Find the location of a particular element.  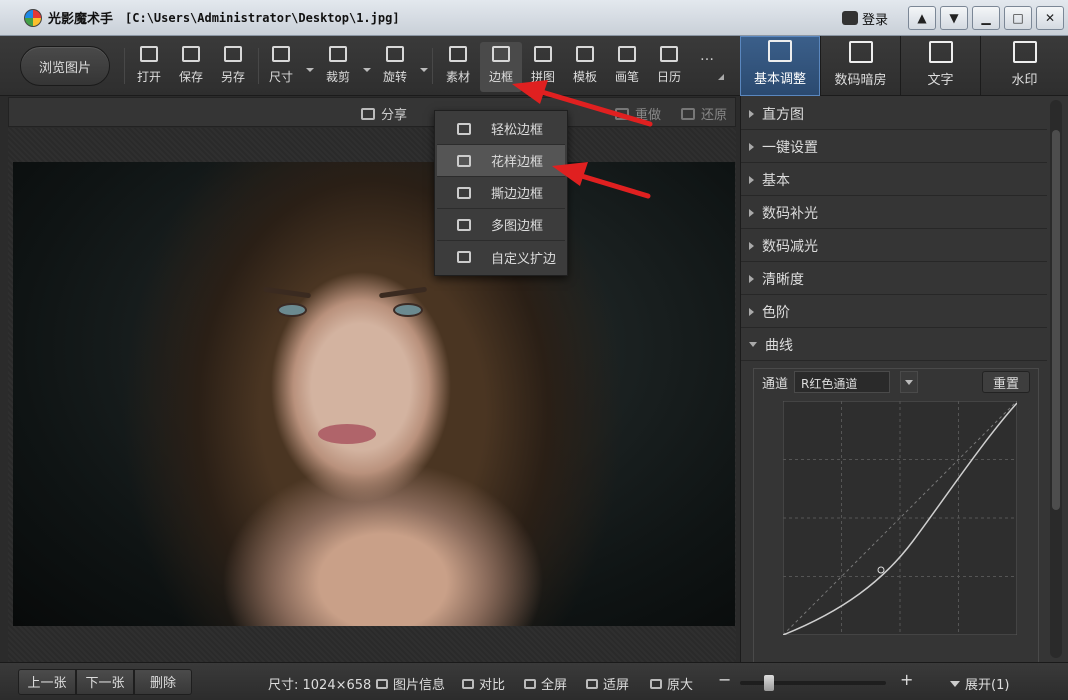

tab-digital-darkroom: 数码暗房 is located at coordinates (860, 66).